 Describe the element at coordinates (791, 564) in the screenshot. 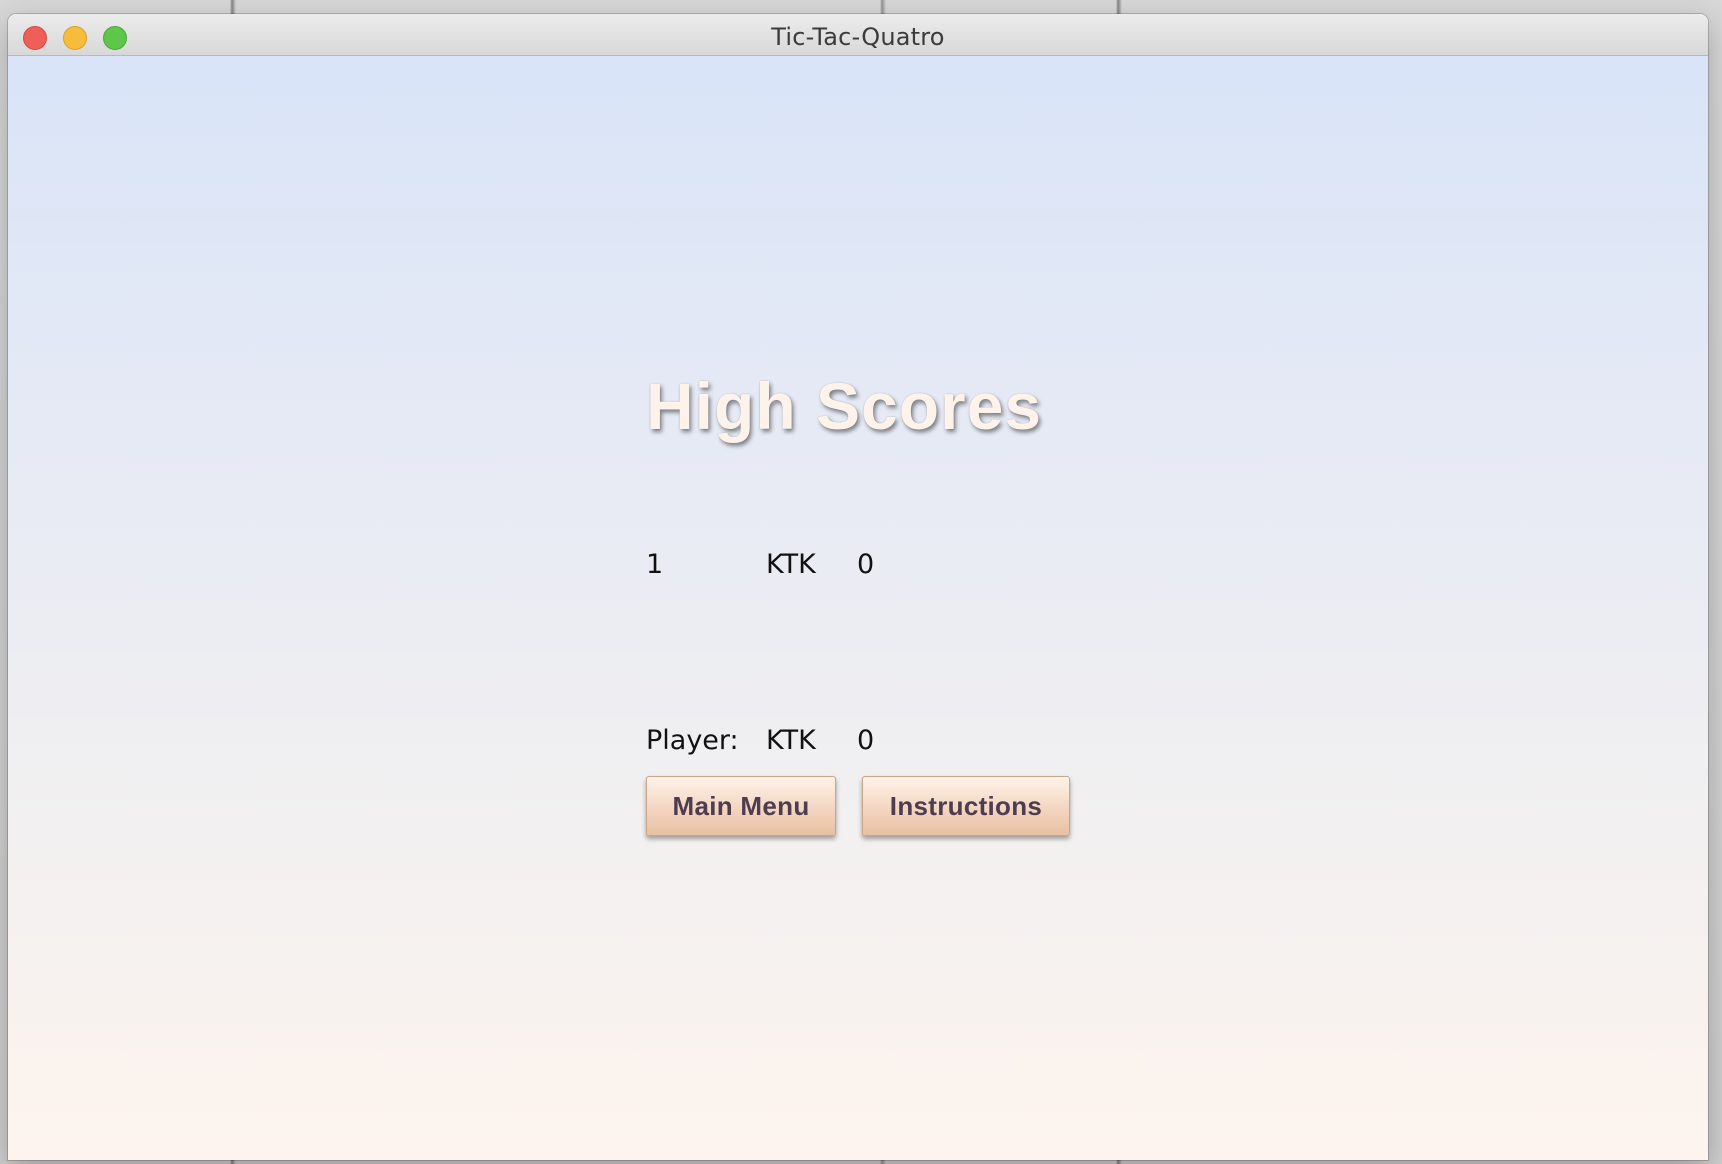

I see `score-player-name: KTK` at that location.